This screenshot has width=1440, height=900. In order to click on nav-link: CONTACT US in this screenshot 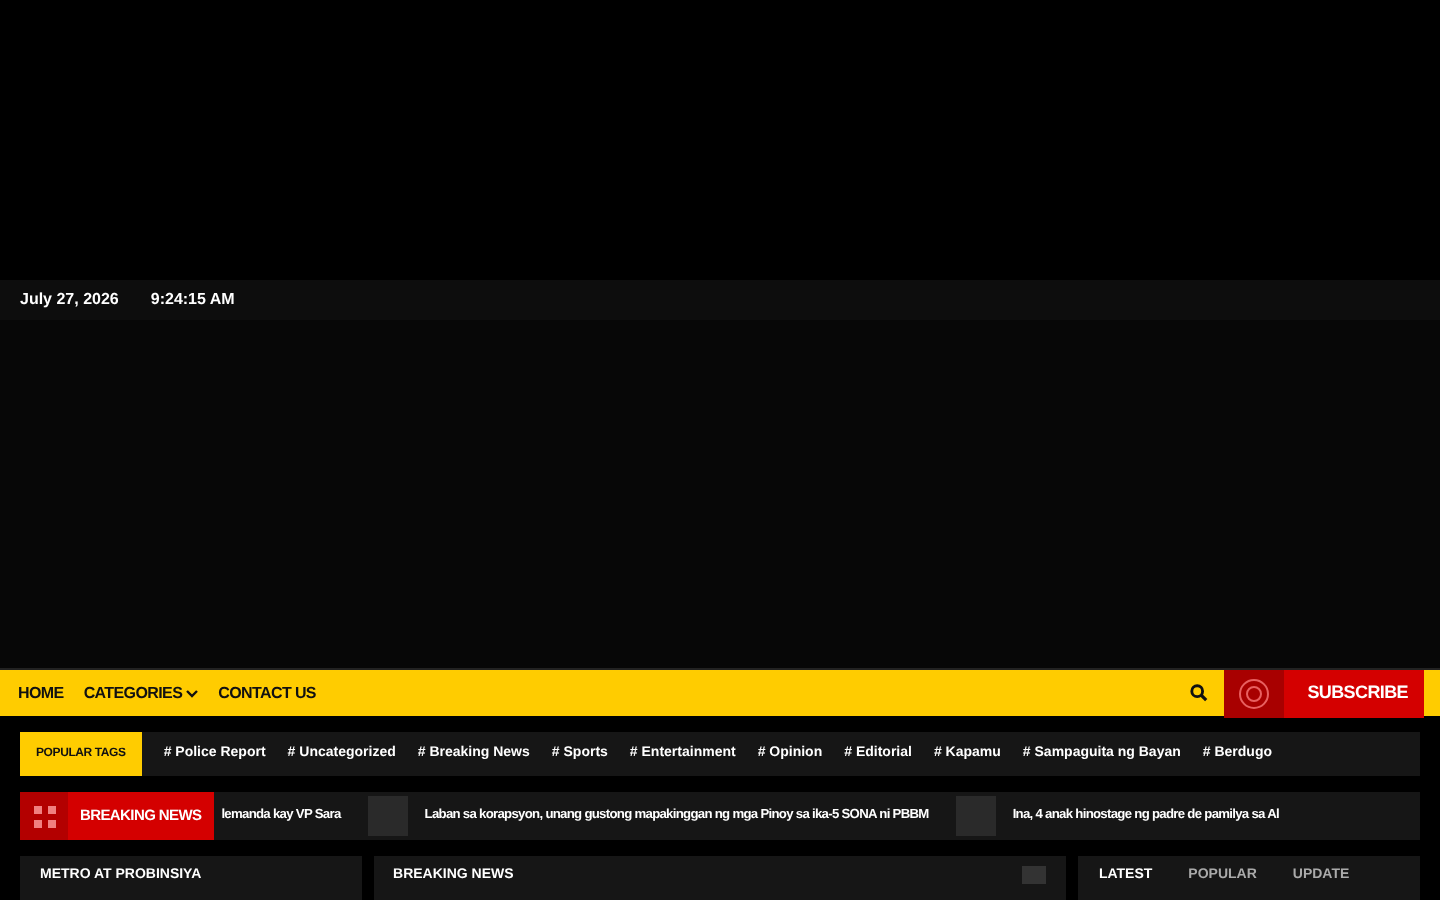, I will do `click(267, 693)`.